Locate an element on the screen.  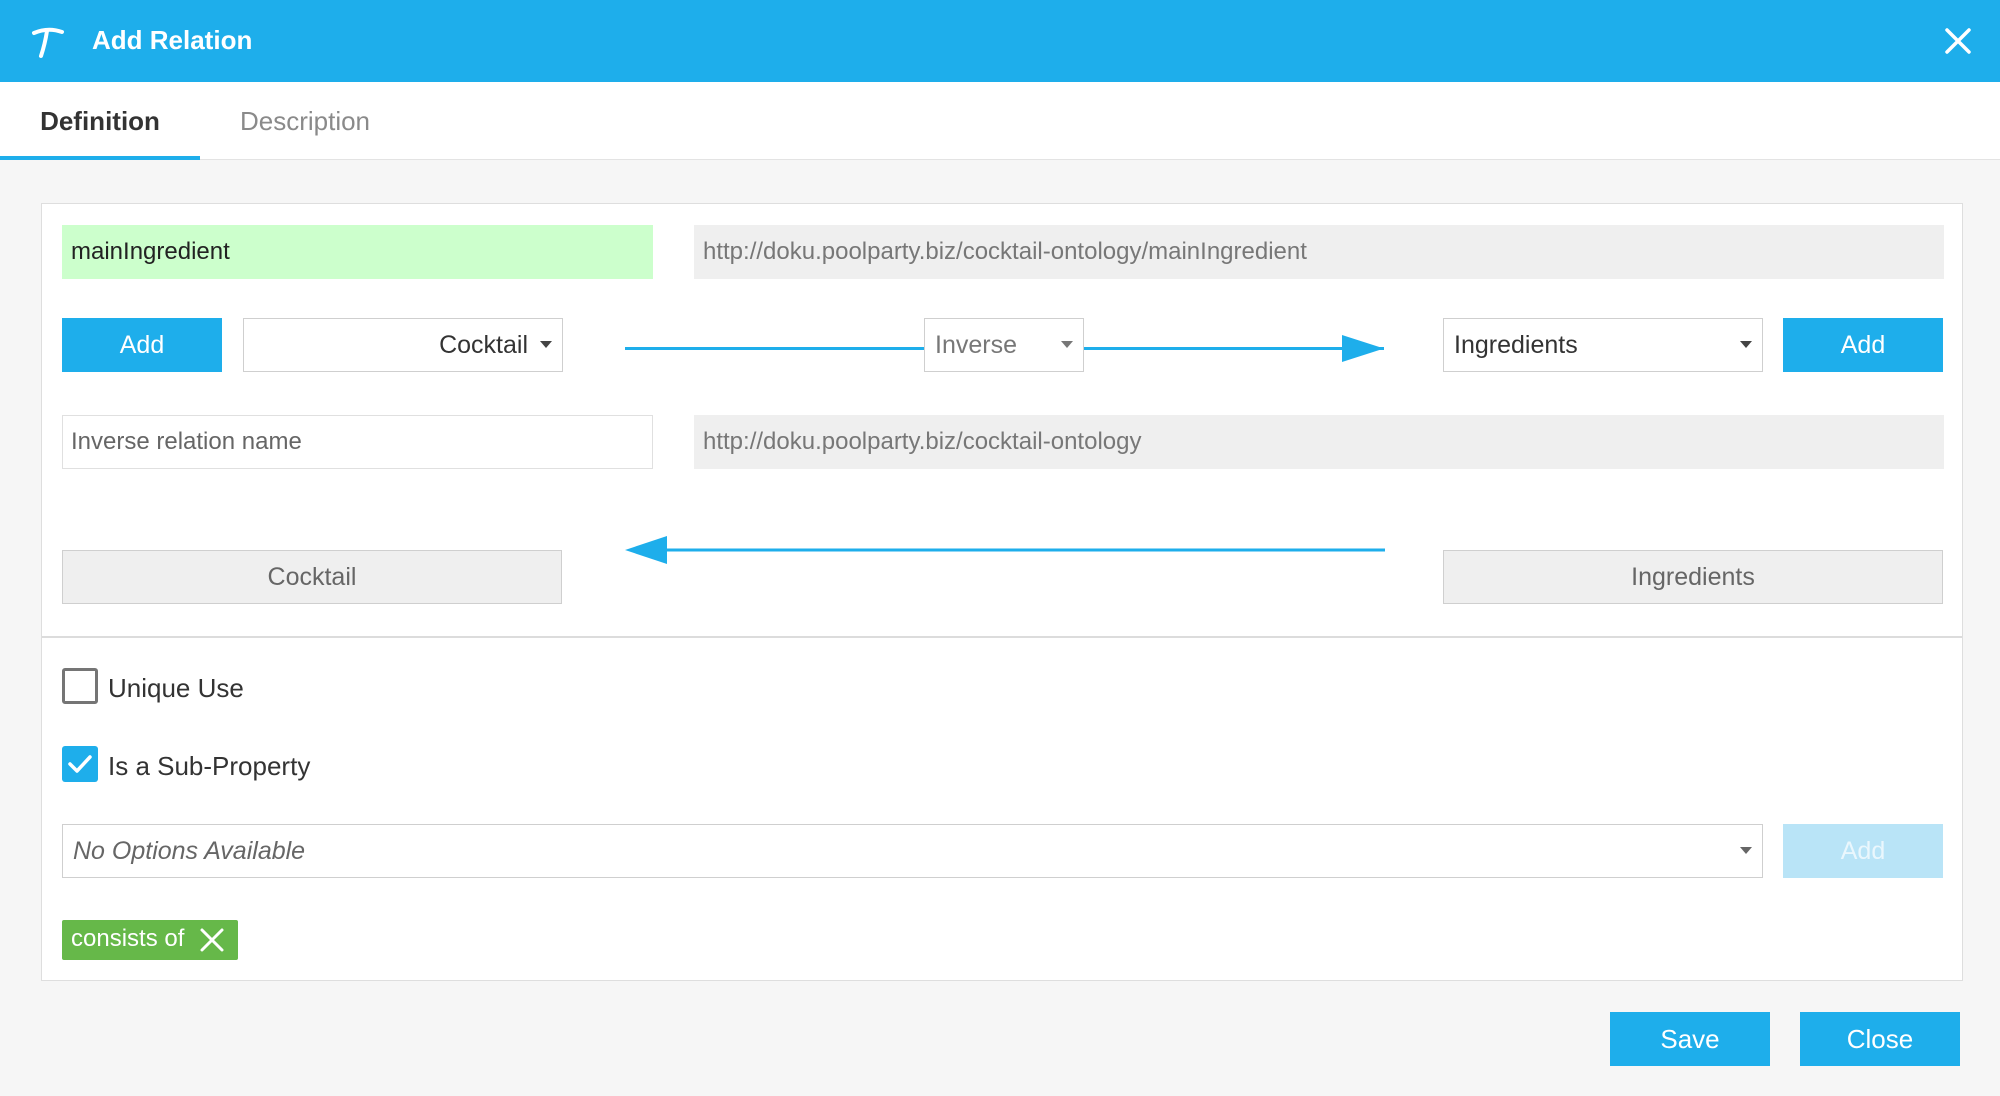
section-divider is located at coordinates (1002, 637).